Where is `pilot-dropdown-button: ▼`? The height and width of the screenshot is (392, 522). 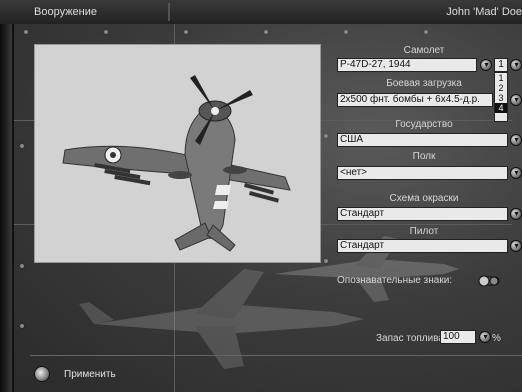 pilot-dropdown-button: ▼ is located at coordinates (516, 246).